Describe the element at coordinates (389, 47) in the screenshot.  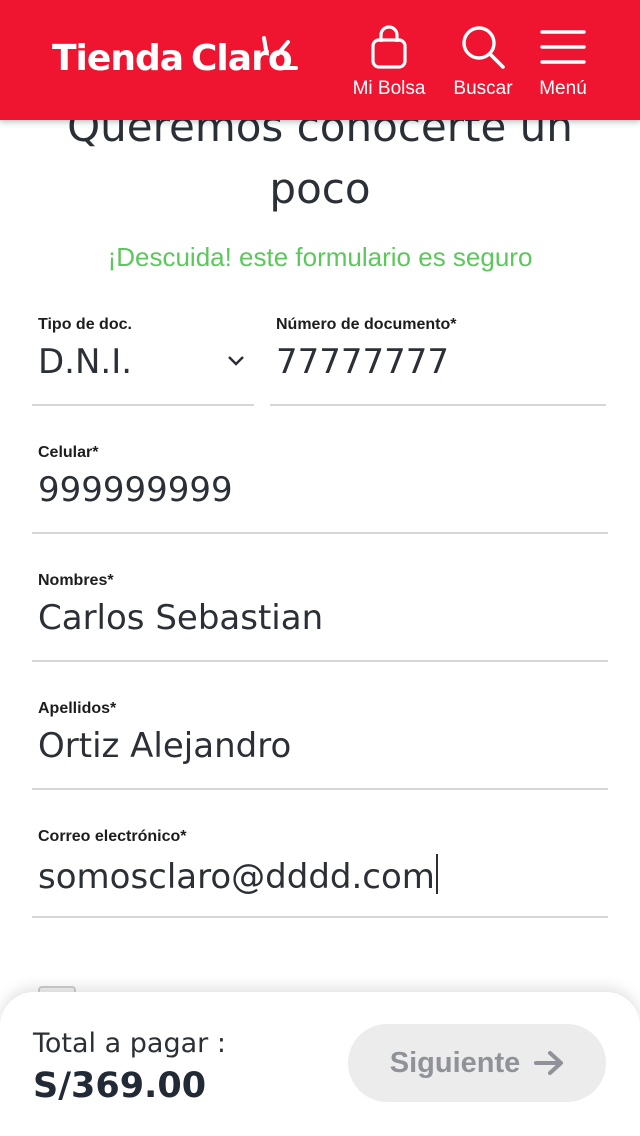
I see `bag-icon` at that location.